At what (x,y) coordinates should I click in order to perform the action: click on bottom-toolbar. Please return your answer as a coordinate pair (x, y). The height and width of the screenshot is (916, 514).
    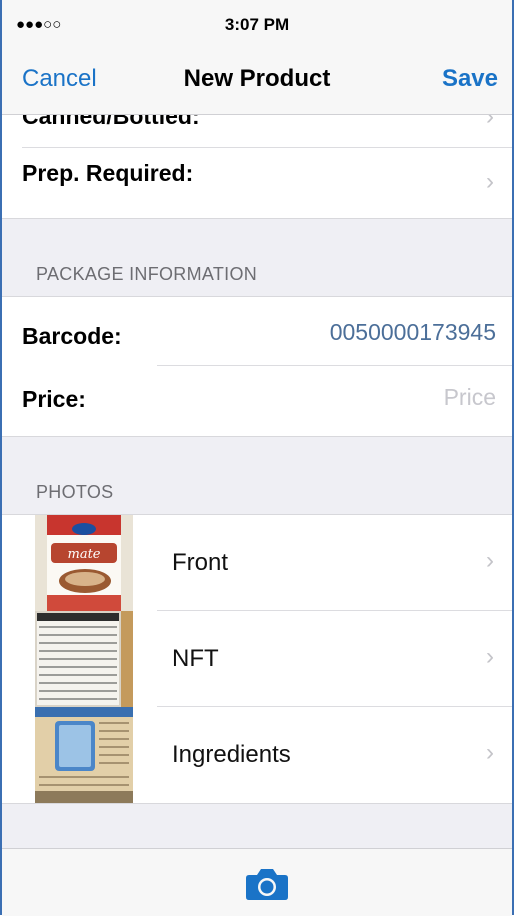
    Looking at the image, I should click on (257, 882).